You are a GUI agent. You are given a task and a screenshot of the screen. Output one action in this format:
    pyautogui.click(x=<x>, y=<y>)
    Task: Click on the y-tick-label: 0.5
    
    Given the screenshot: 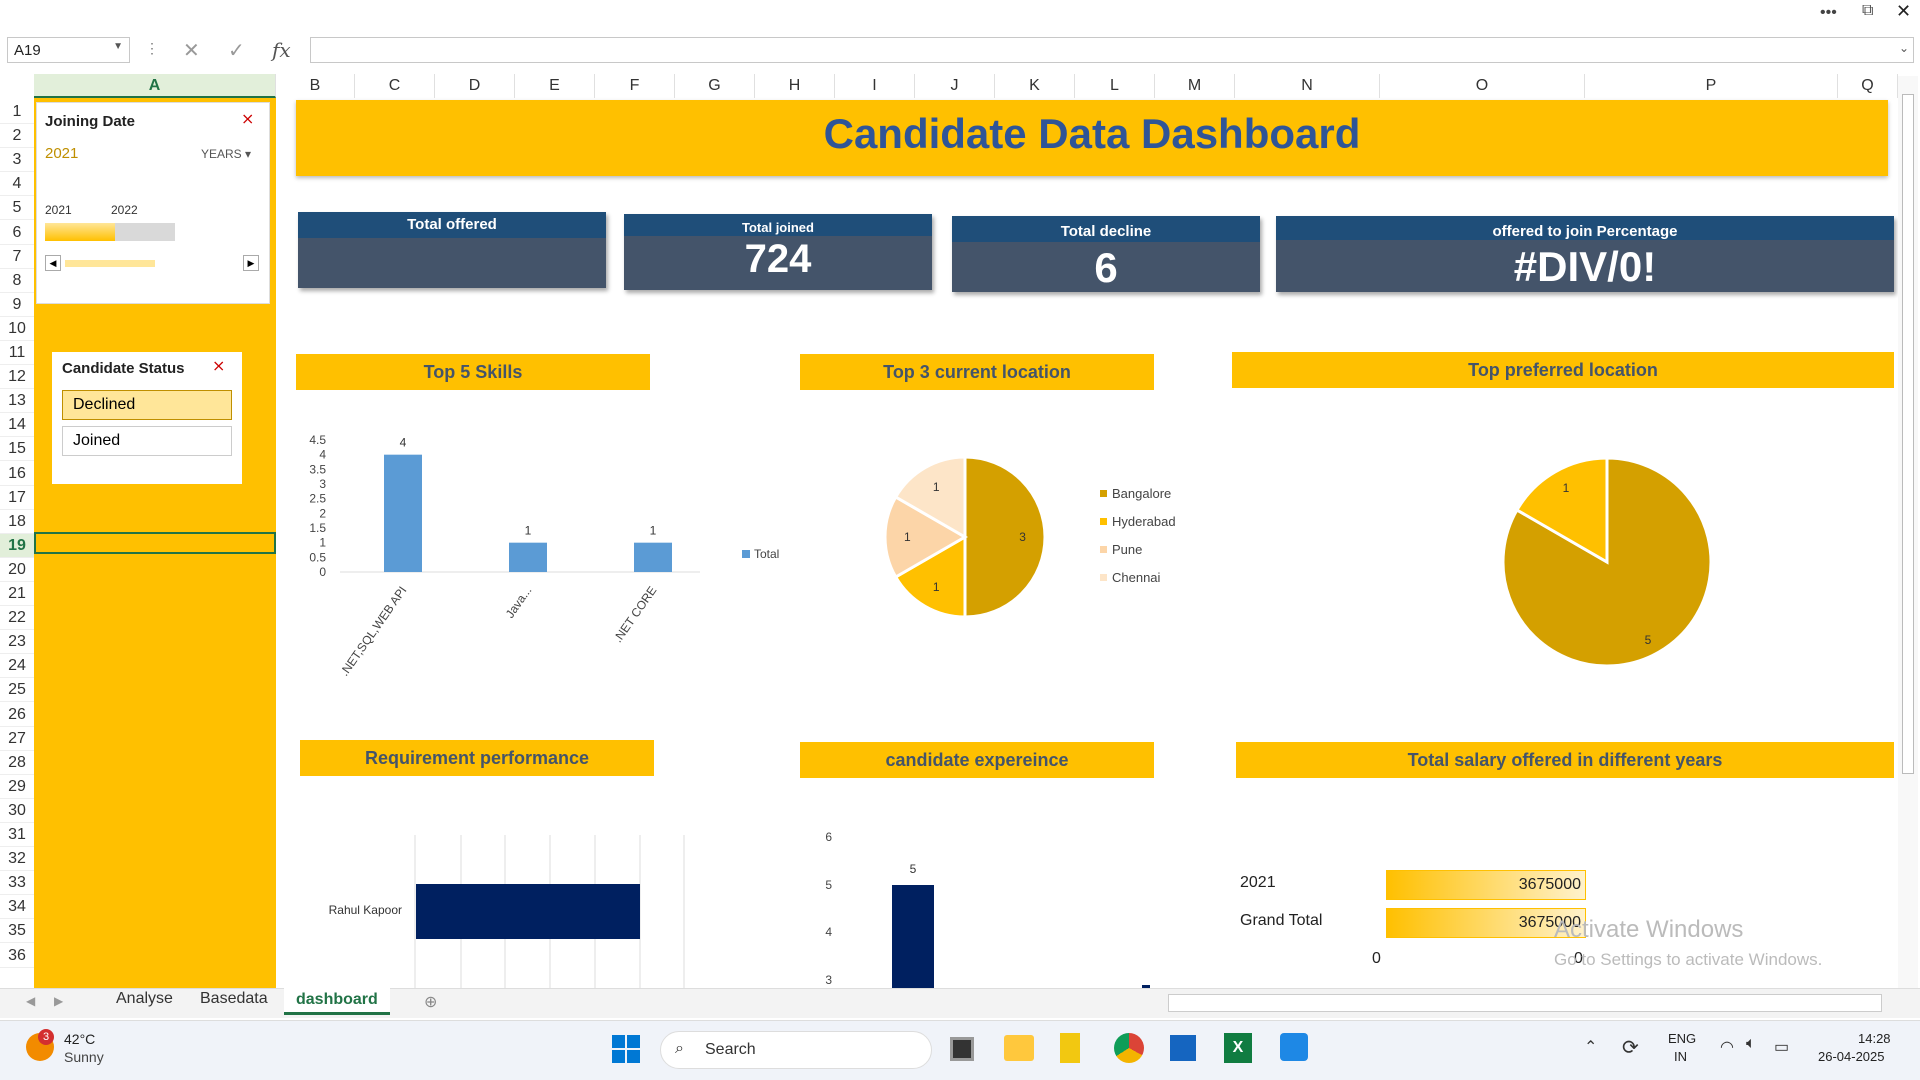 What is the action you would take?
    pyautogui.click(x=317, y=557)
    